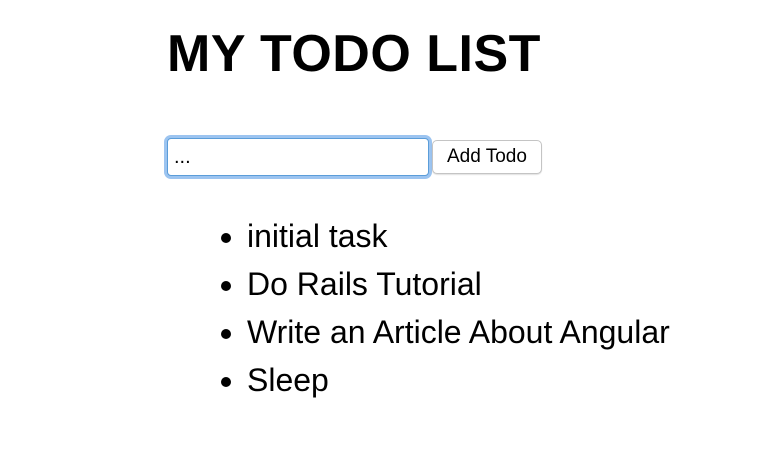 This screenshot has height=462, width=784. I want to click on todo-item: initial task, so click(458, 236).